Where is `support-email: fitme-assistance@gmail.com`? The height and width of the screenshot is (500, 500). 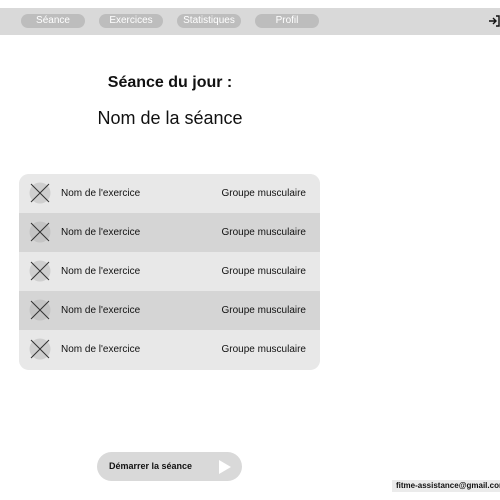 support-email: fitme-assistance@gmail.com is located at coordinates (446, 486).